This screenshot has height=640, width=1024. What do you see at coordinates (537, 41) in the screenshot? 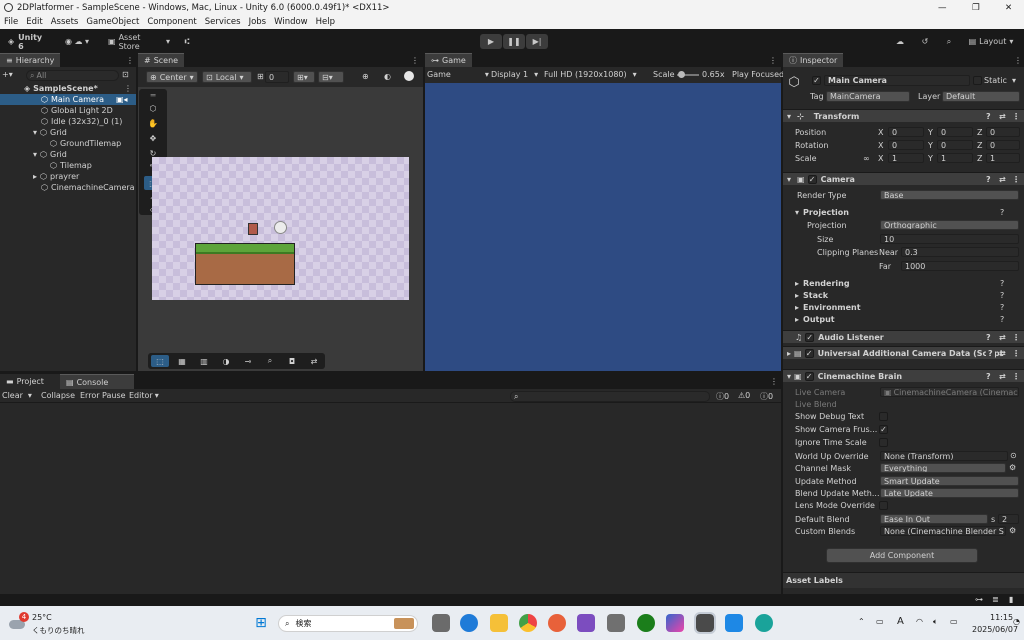
I see `step-button: ▶|` at bounding box center [537, 41].